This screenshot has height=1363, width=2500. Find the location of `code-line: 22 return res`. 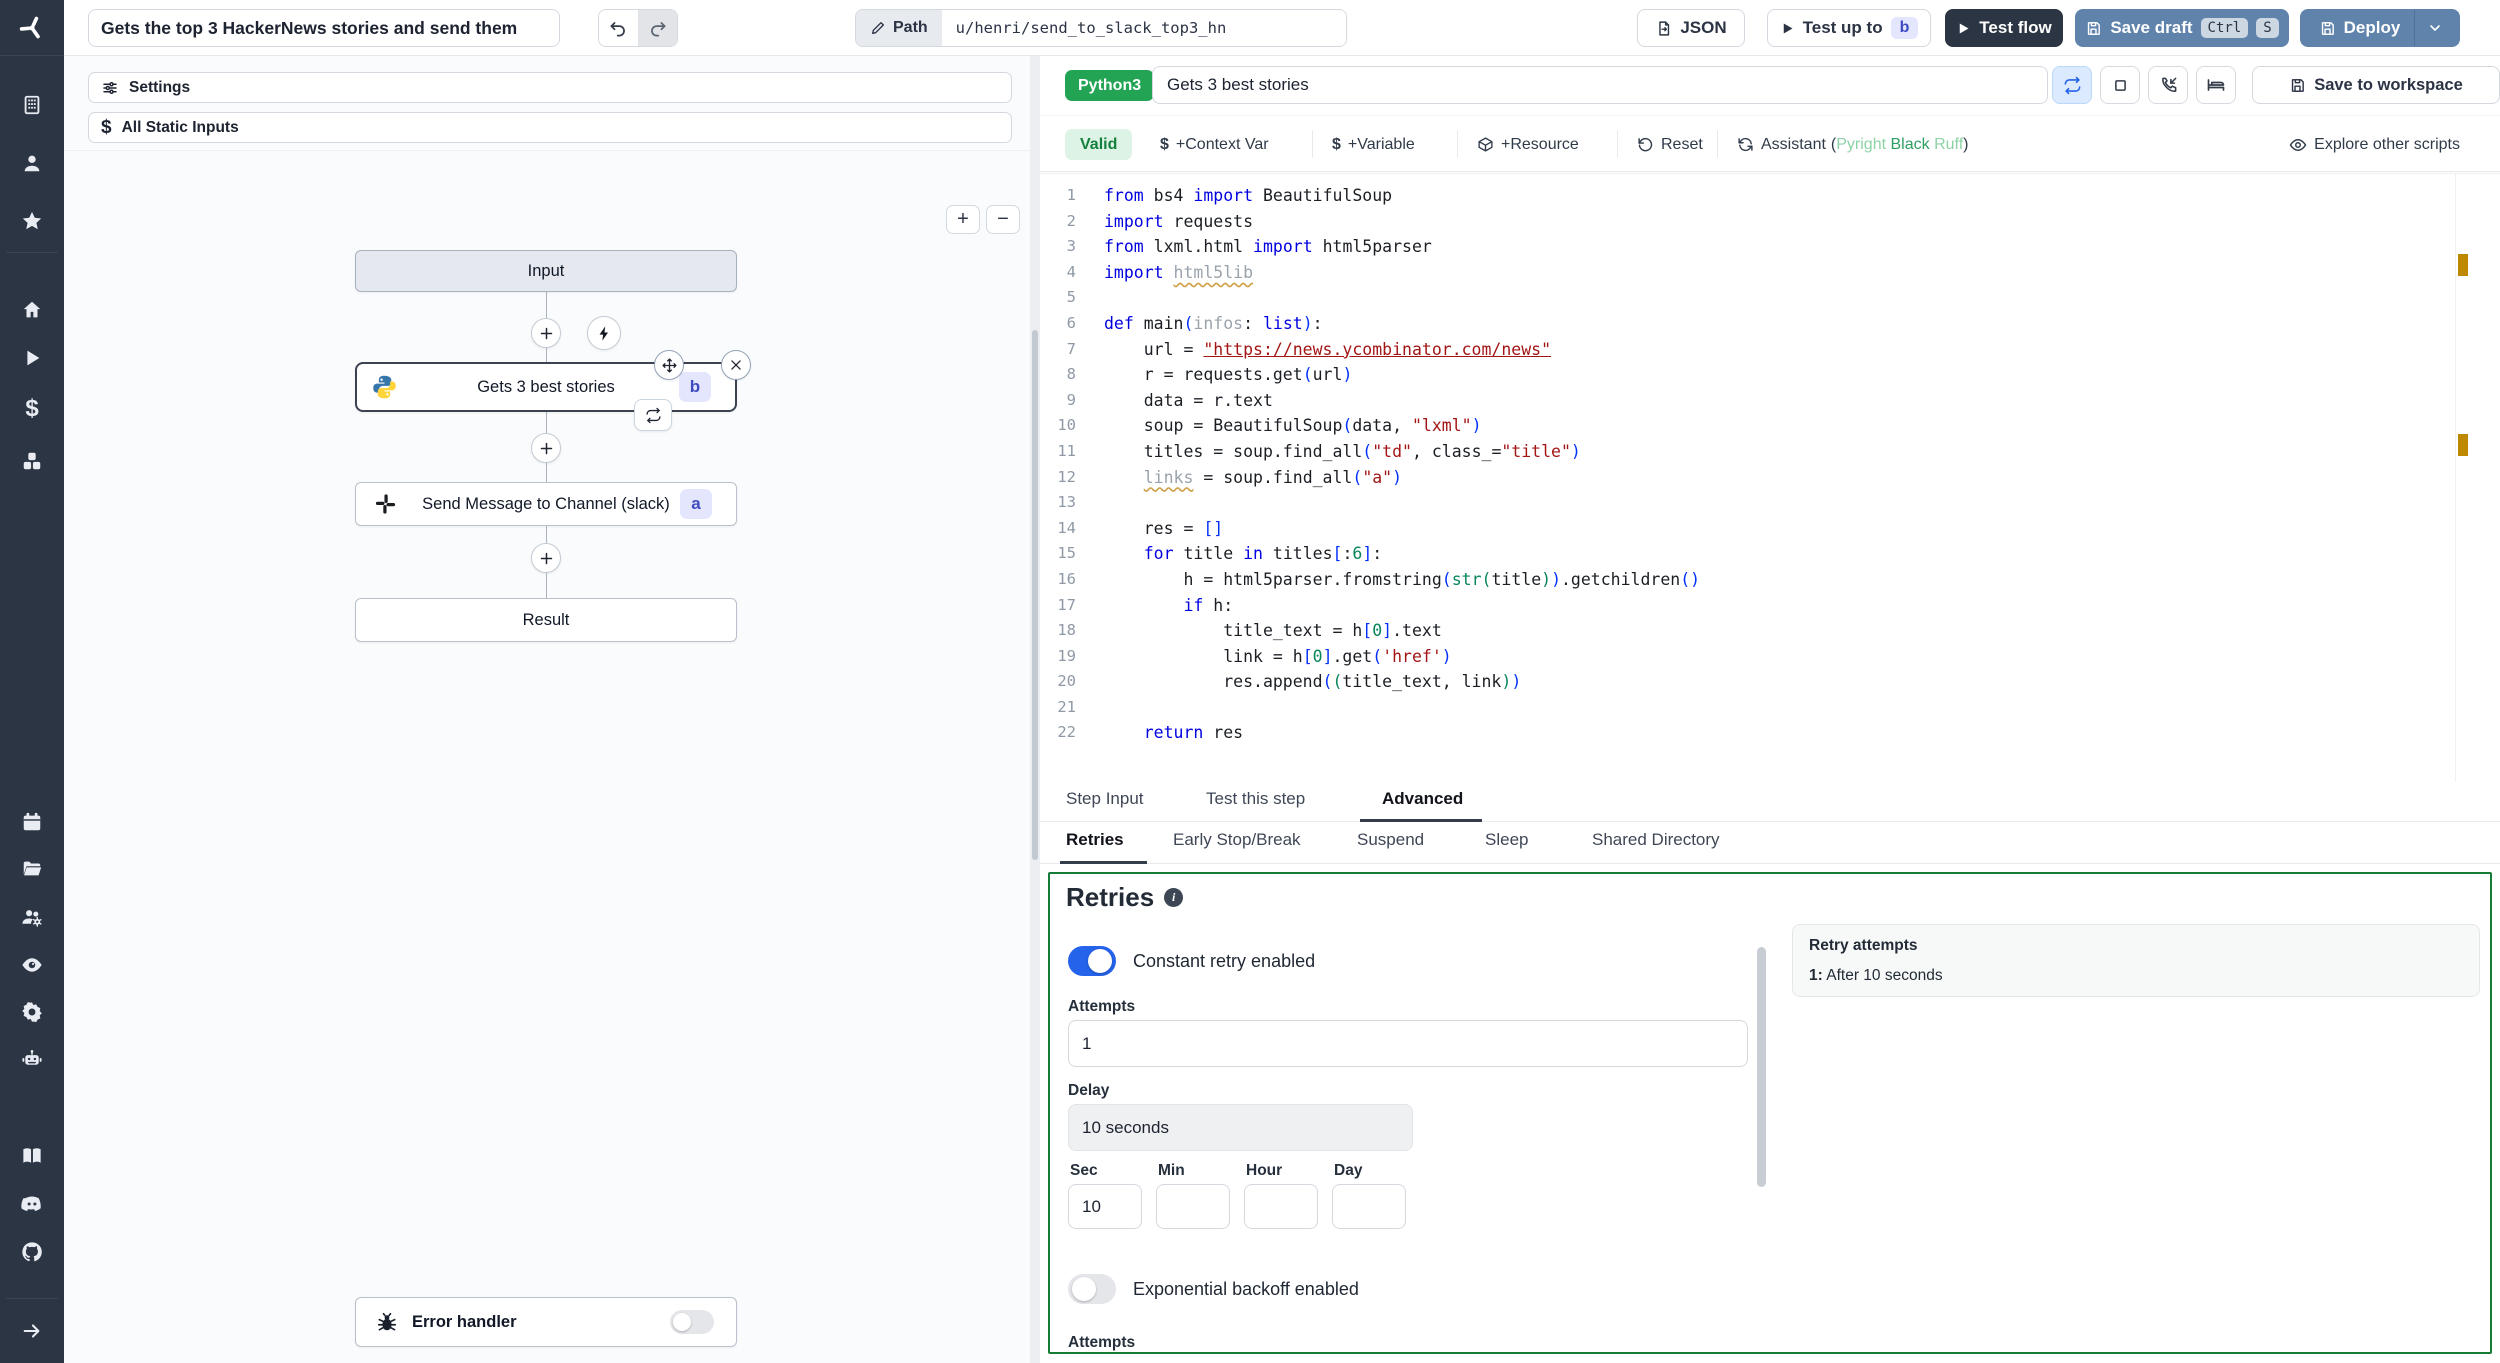

code-line: 22 return res is located at coordinates (1740, 733).